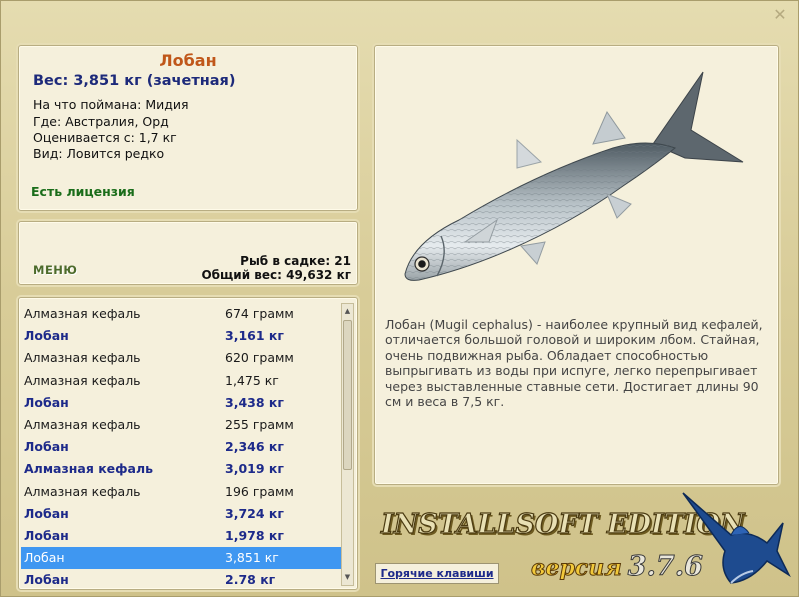 This screenshot has width=799, height=597. What do you see at coordinates (254, 513) in the screenshot?
I see `catch-fish-weight: 3,724 кг` at bounding box center [254, 513].